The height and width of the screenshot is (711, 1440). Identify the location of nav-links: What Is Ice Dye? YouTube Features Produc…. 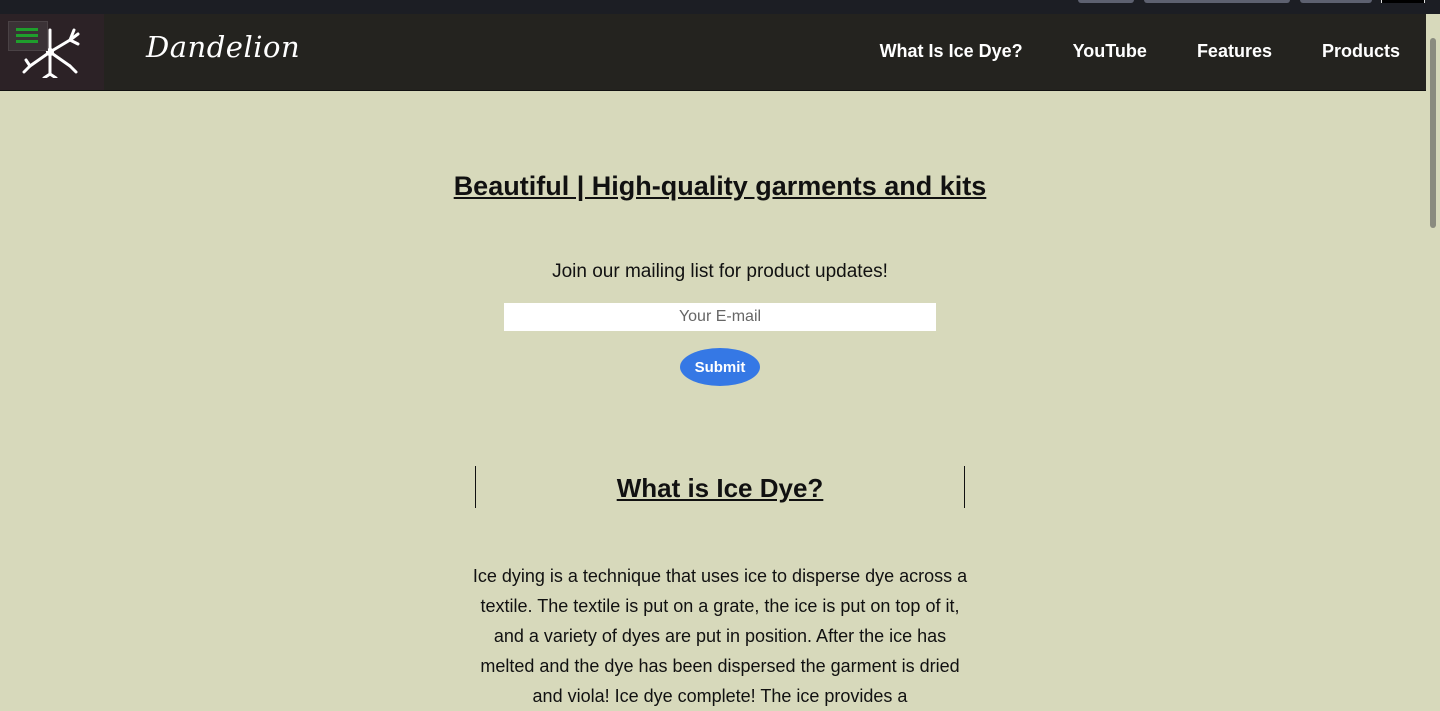
(1140, 51).